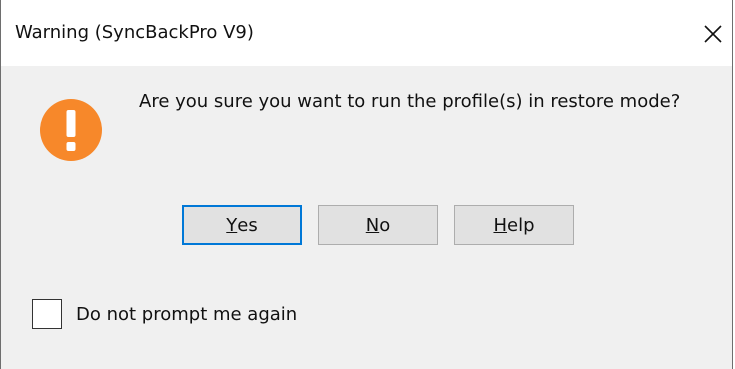 The image size is (735, 369). Describe the element at coordinates (134, 32) in the screenshot. I see `window-title: Warning (SyncBackPro V9)` at that location.